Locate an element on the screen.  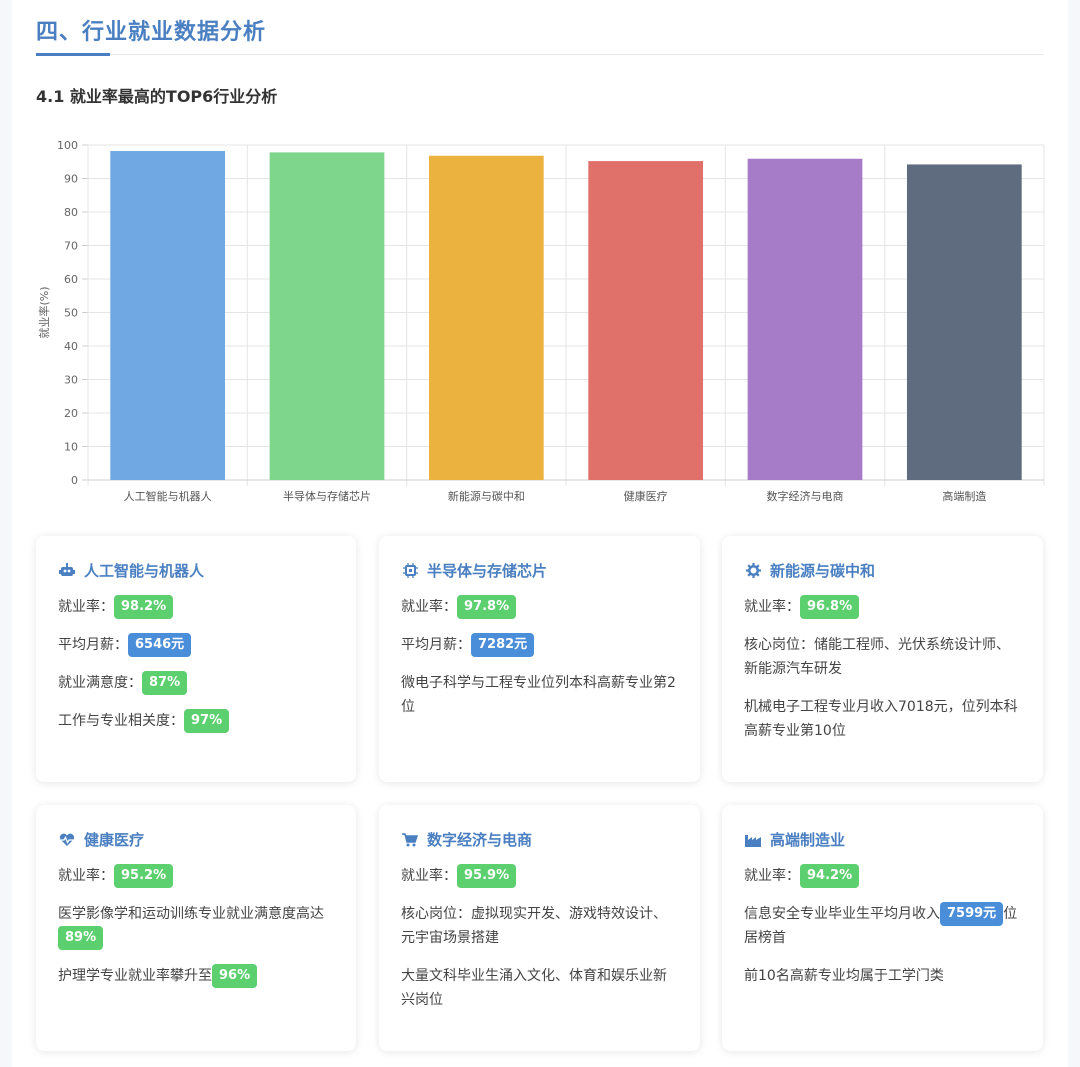
card-row-text: 就业满意度： is located at coordinates (100, 683).